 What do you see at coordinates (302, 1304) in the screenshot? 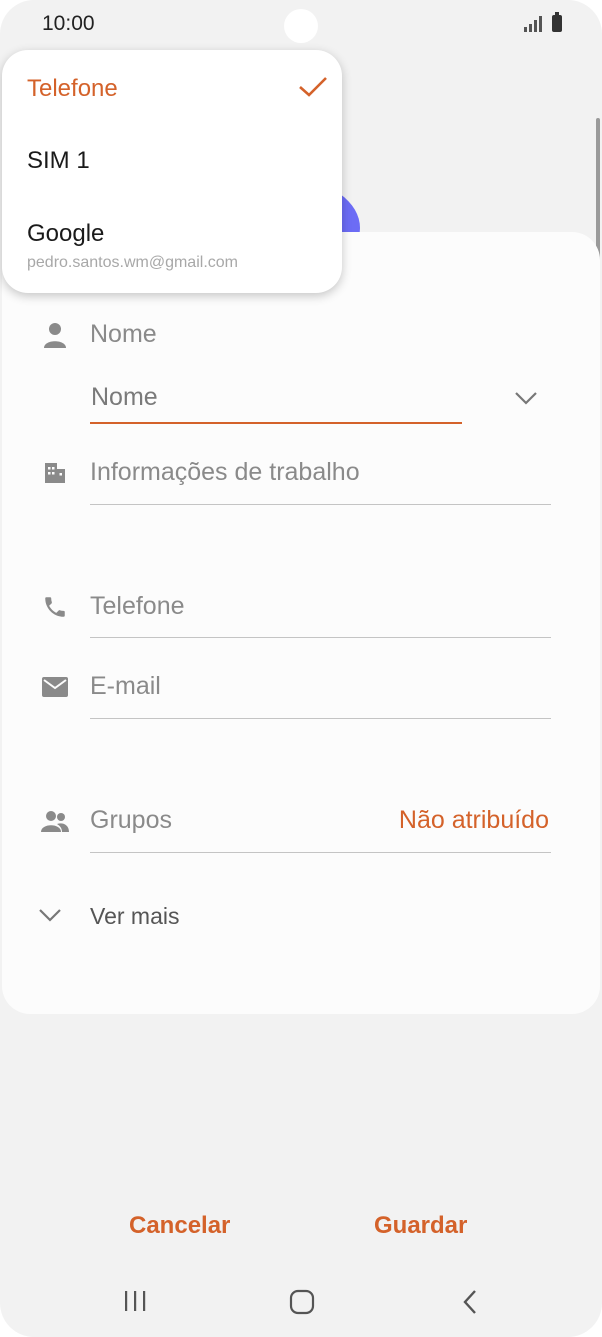
I see `home-icon` at bounding box center [302, 1304].